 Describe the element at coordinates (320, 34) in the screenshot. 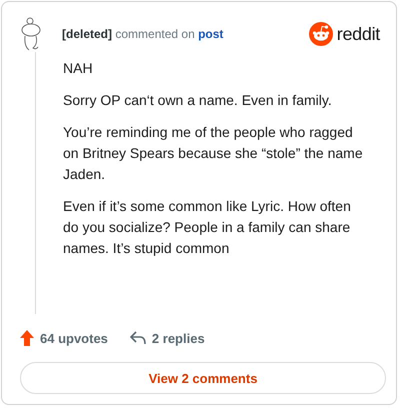

I see `reddit-logo-icon` at that location.